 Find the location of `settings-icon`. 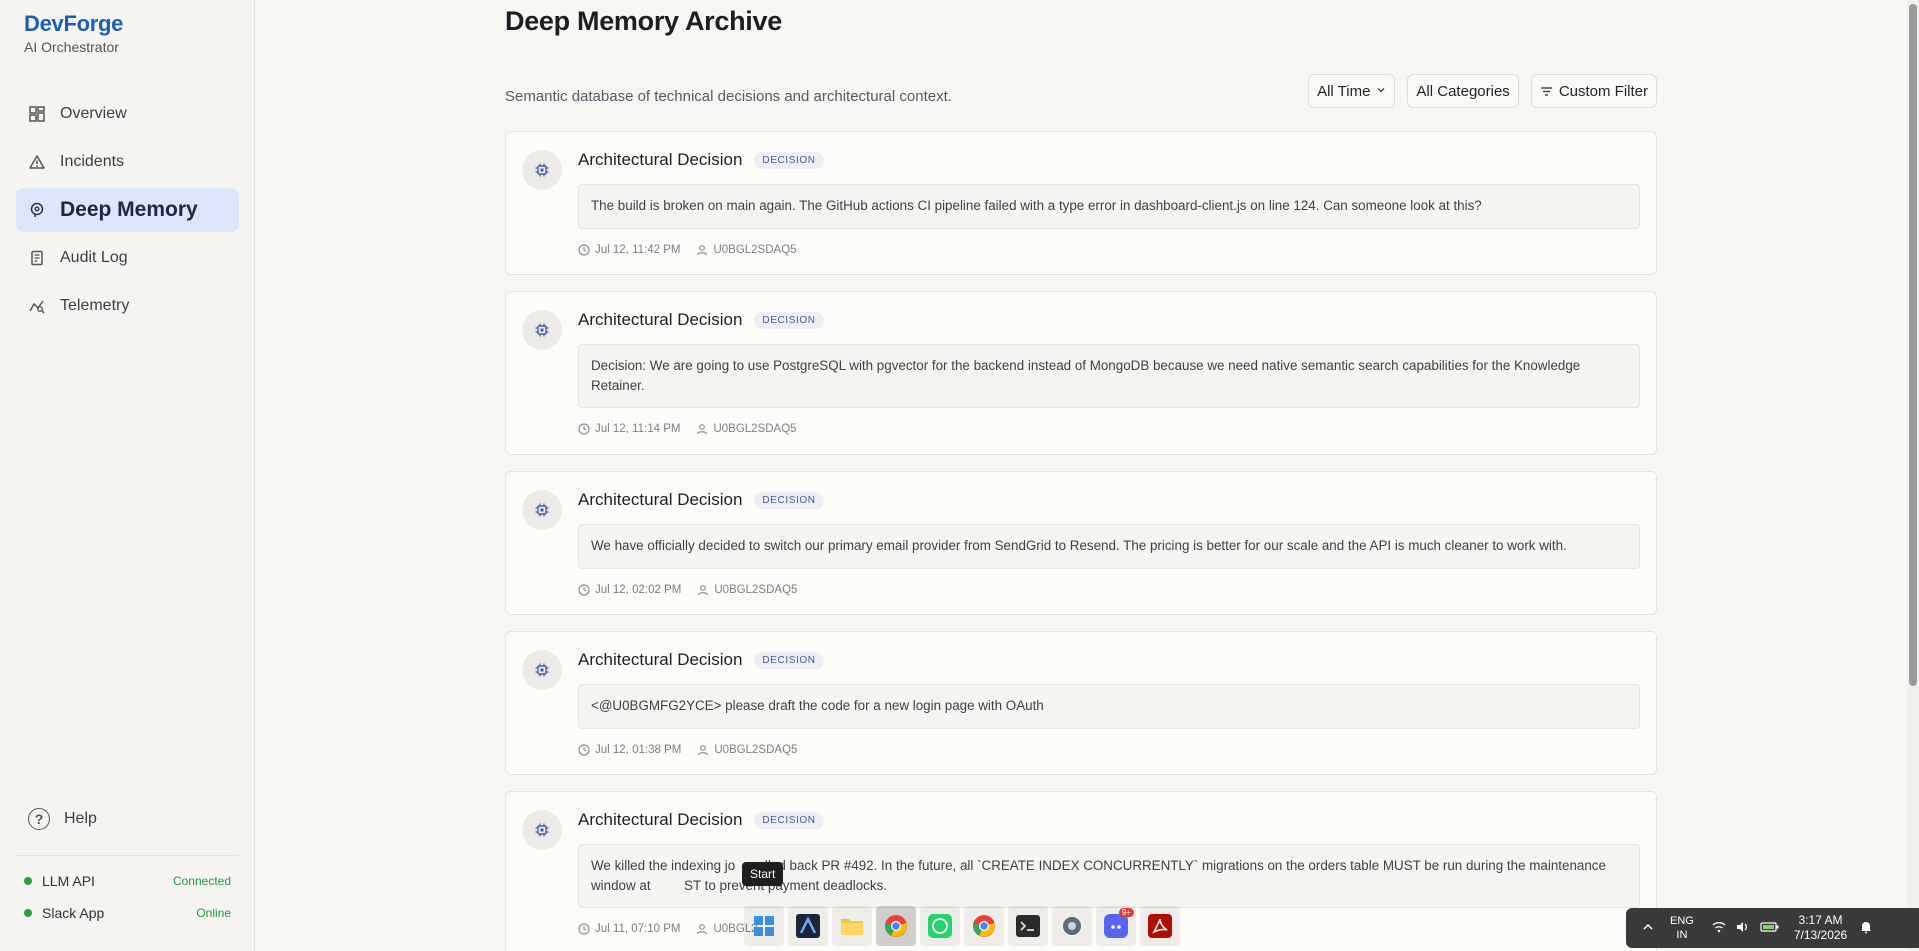

settings-icon is located at coordinates (1072, 926).